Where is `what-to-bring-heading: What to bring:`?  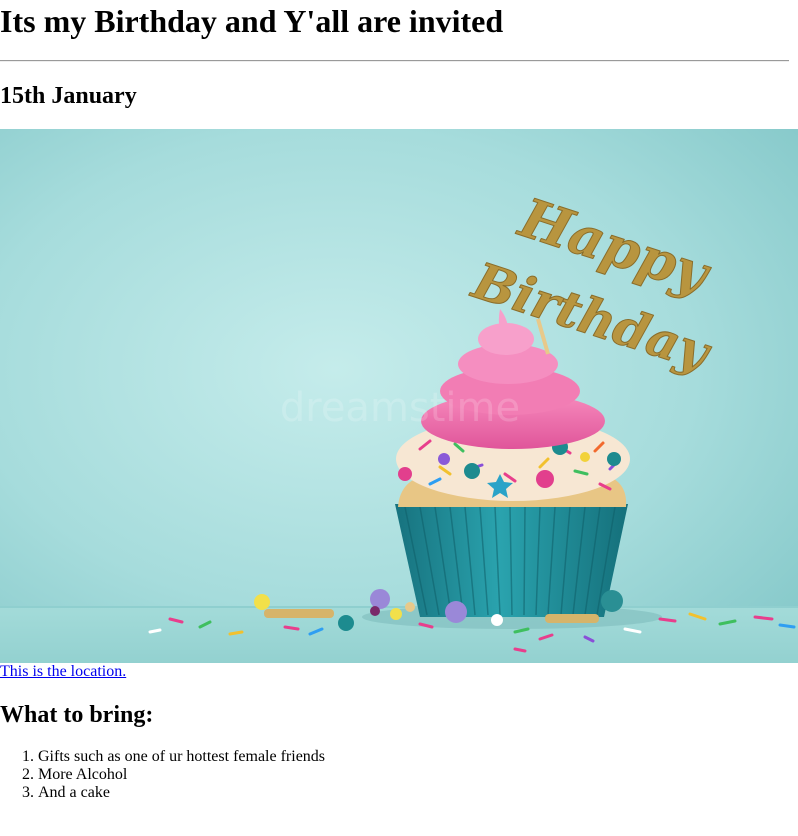
what-to-bring-heading: What to bring: is located at coordinates (77, 715).